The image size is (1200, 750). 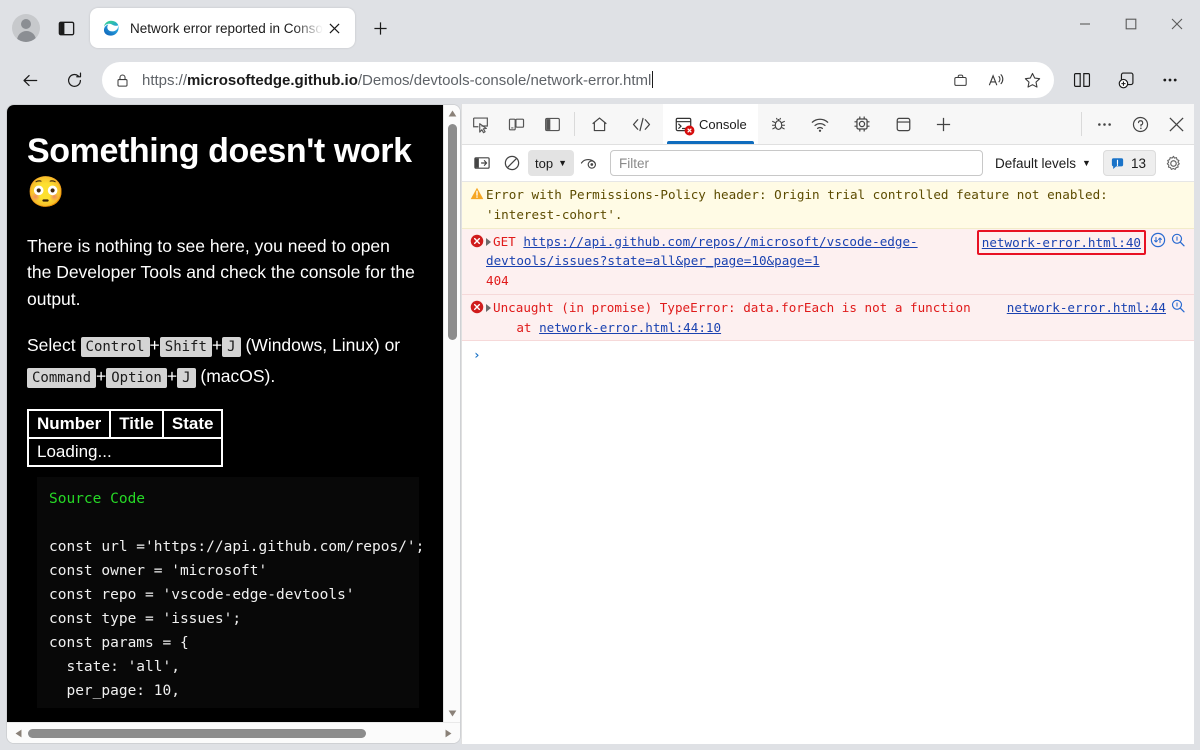 I want to click on new-tab-button, so click(x=381, y=28).